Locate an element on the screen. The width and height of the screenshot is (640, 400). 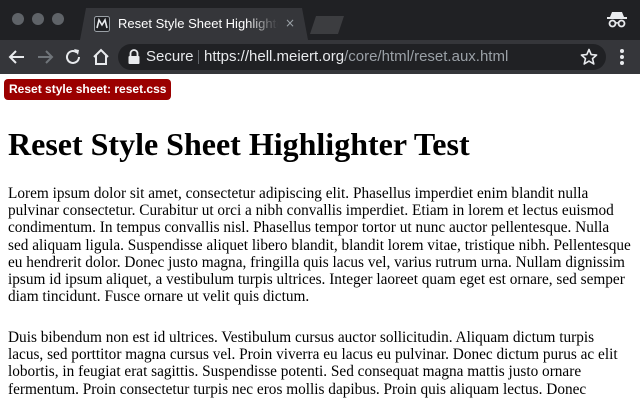
window-close-button is located at coordinates (18, 19).